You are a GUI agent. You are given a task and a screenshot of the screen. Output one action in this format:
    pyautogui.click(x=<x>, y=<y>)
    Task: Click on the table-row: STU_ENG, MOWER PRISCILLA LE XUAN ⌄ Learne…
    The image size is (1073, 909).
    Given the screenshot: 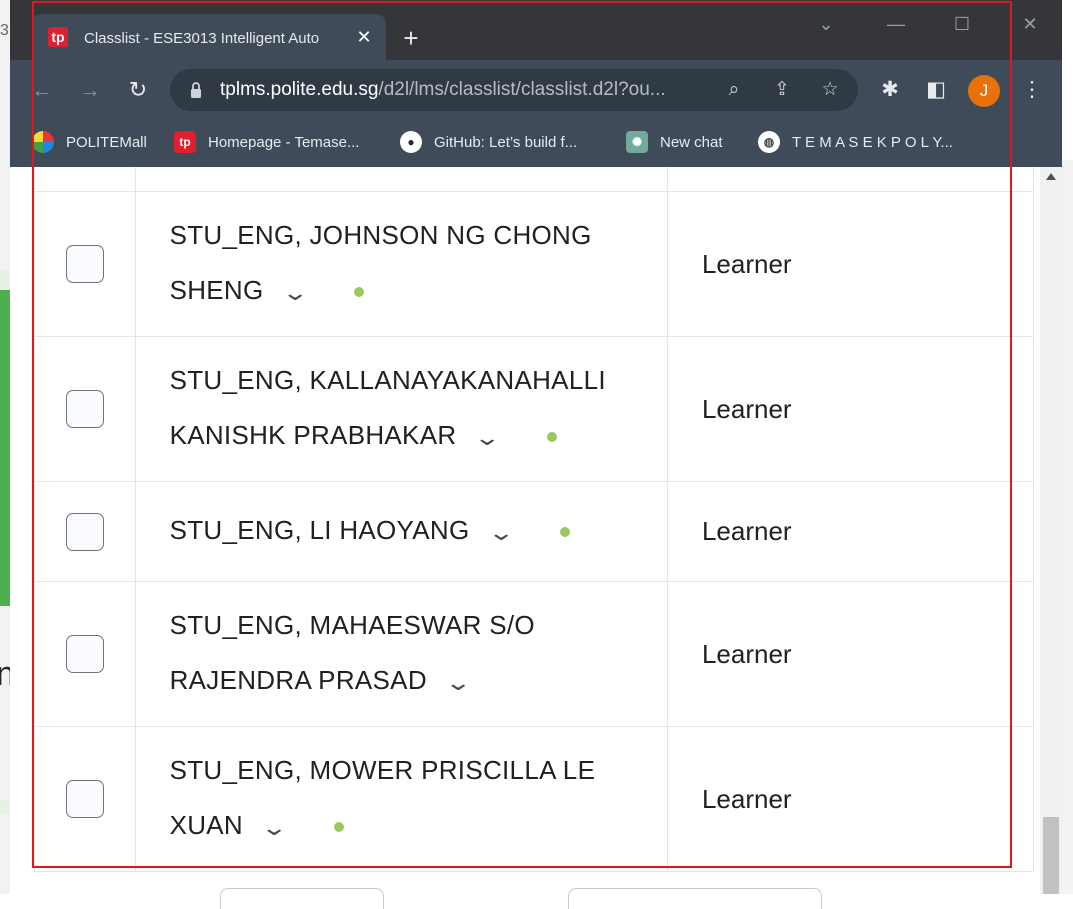 What is the action you would take?
    pyautogui.click(x=534, y=799)
    